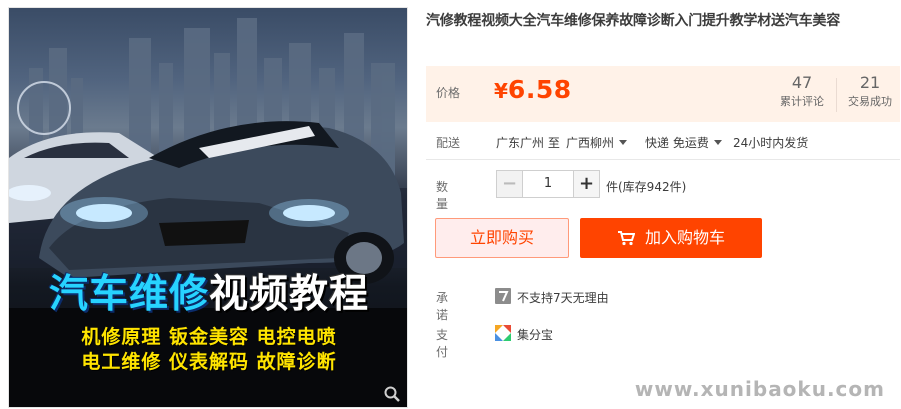 The width and height of the screenshot is (901, 409). I want to click on stat-divider, so click(836, 95).